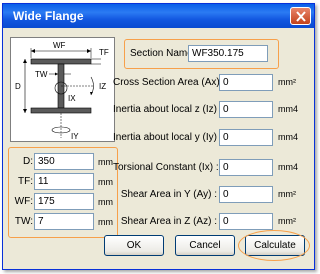 The height and width of the screenshot is (274, 320). I want to click on cancel-button: Cancel, so click(205, 245).